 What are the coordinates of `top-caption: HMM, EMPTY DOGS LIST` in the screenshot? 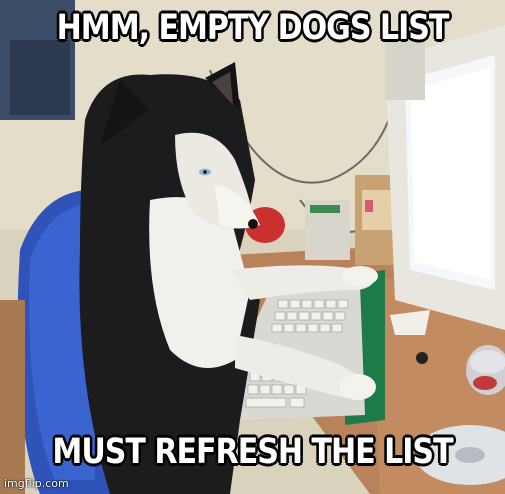 It's located at (253, 28).